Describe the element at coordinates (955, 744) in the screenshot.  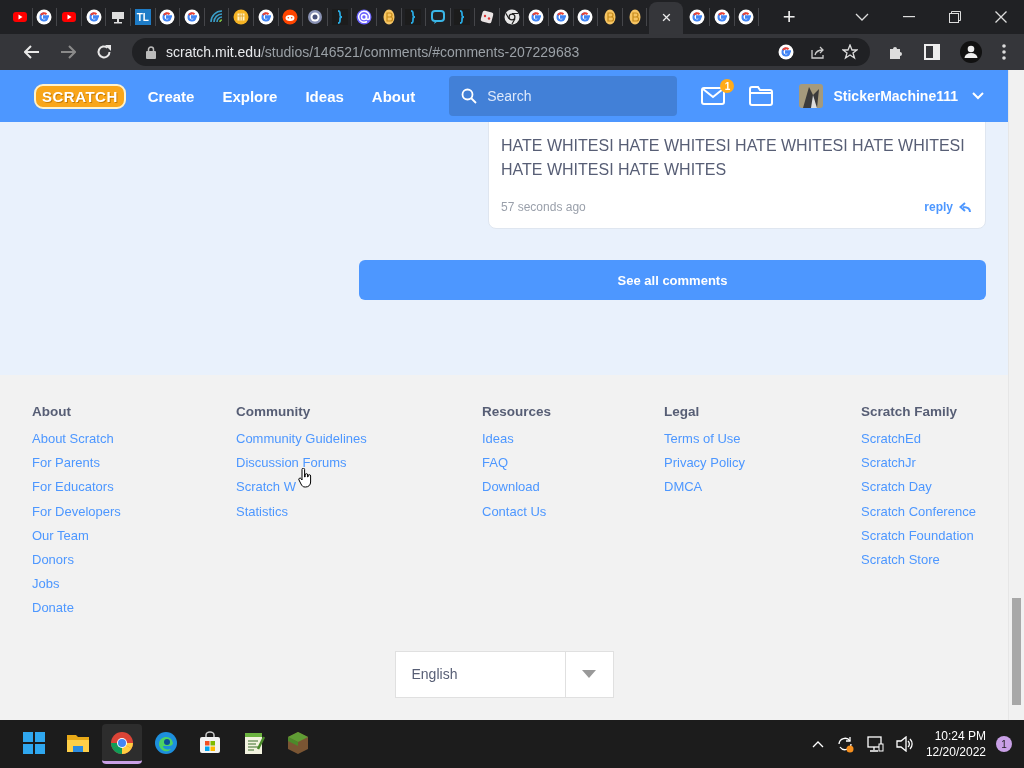
I see `clock: 10:24 PM 12/20/2022` at that location.